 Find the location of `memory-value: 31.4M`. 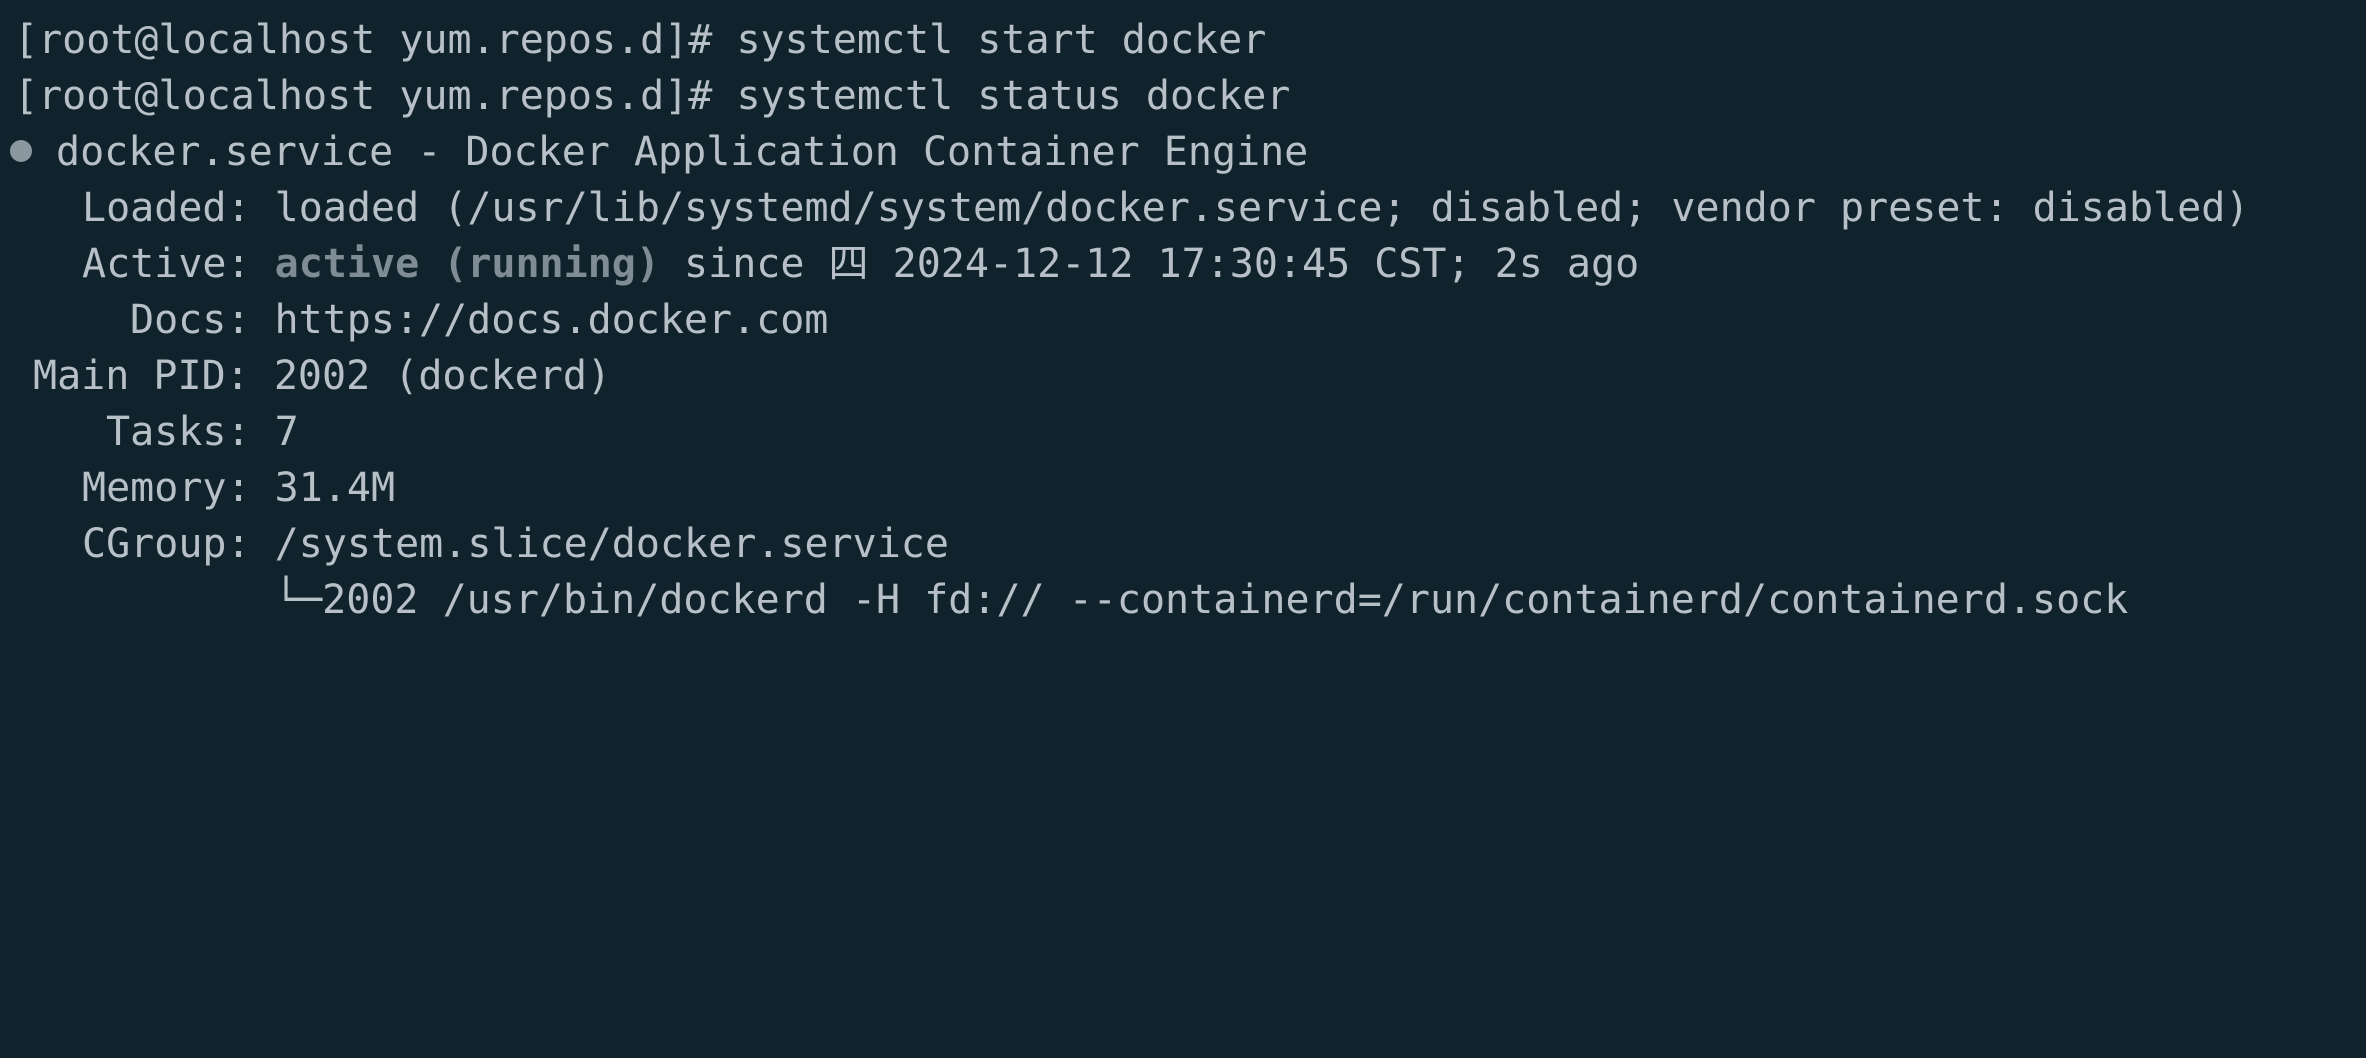

memory-value: 31.4M is located at coordinates (335, 488).